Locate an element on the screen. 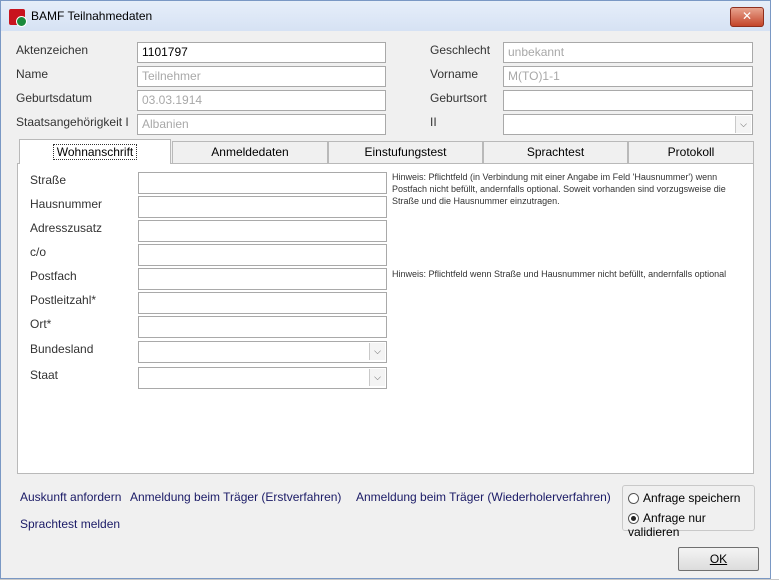 The image size is (779, 588). name-label: Name is located at coordinates (32, 74).